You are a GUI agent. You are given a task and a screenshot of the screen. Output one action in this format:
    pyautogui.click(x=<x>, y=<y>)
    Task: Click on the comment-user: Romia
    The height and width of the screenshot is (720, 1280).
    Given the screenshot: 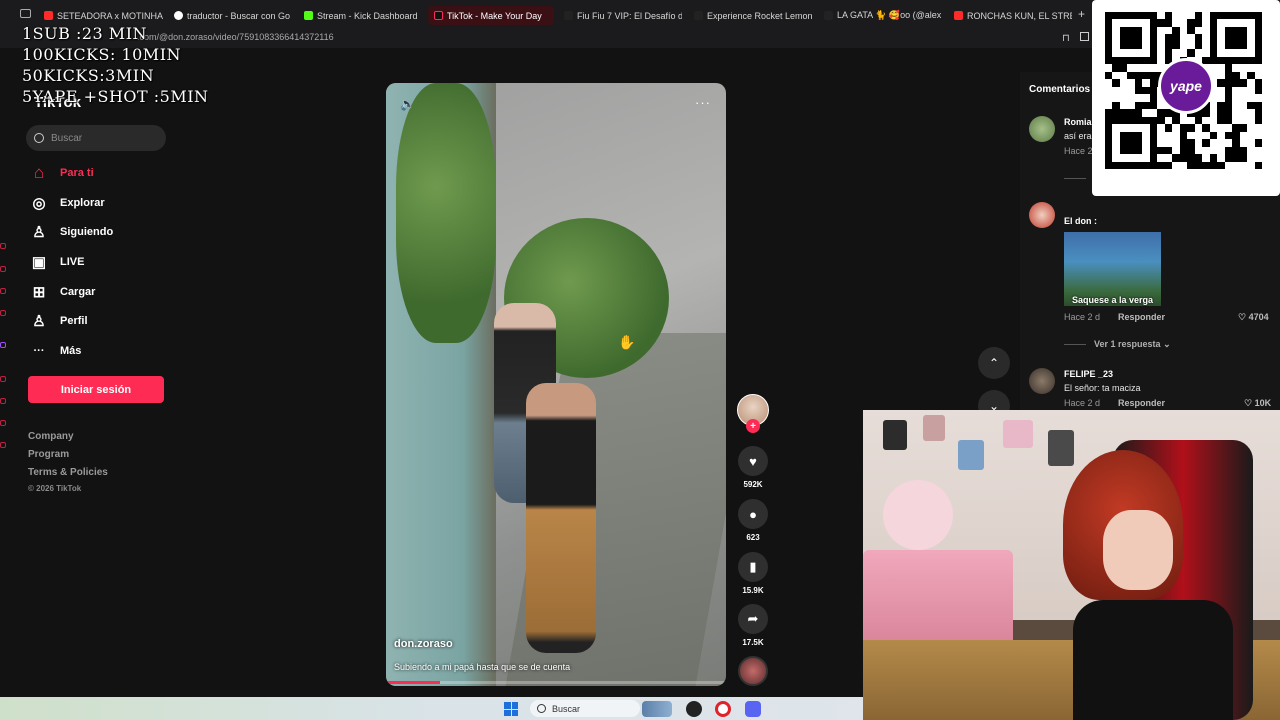 What is the action you would take?
    pyautogui.click(x=1078, y=122)
    